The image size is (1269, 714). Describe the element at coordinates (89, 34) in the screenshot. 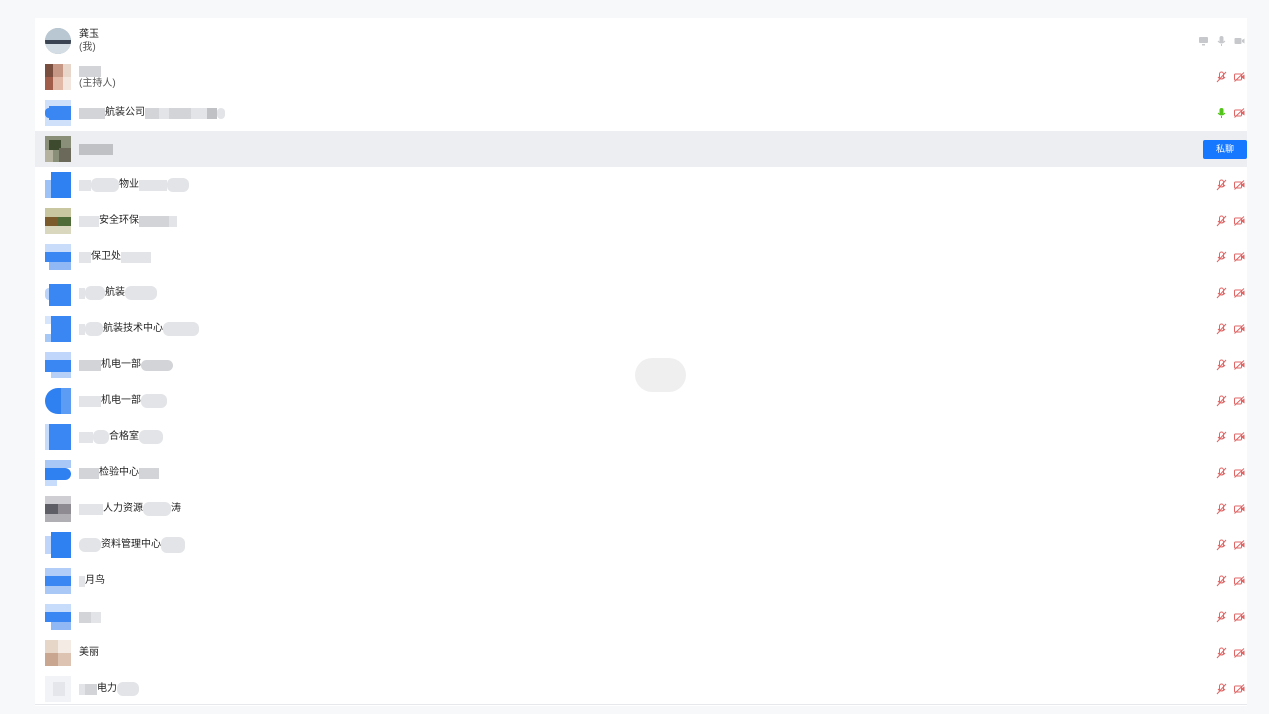

I see `participant-name: 龚玉` at that location.